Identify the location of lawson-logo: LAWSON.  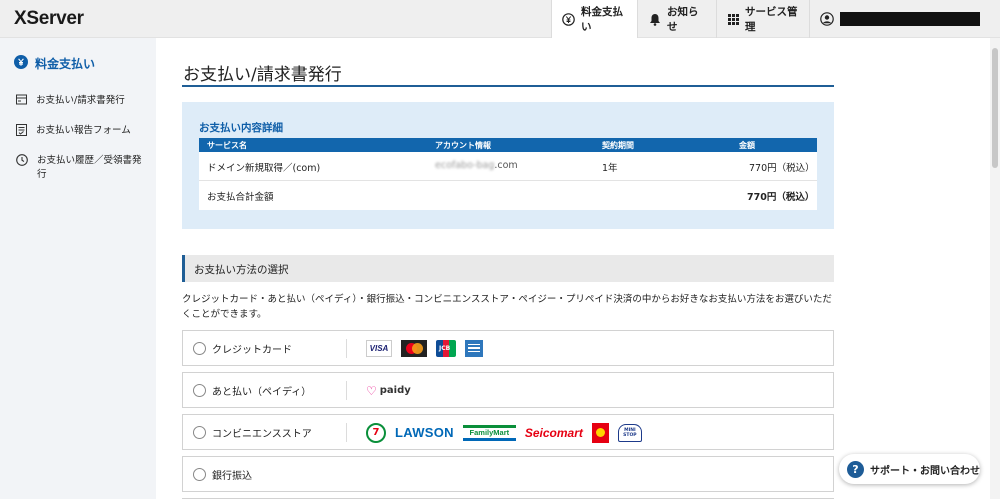
(424, 432).